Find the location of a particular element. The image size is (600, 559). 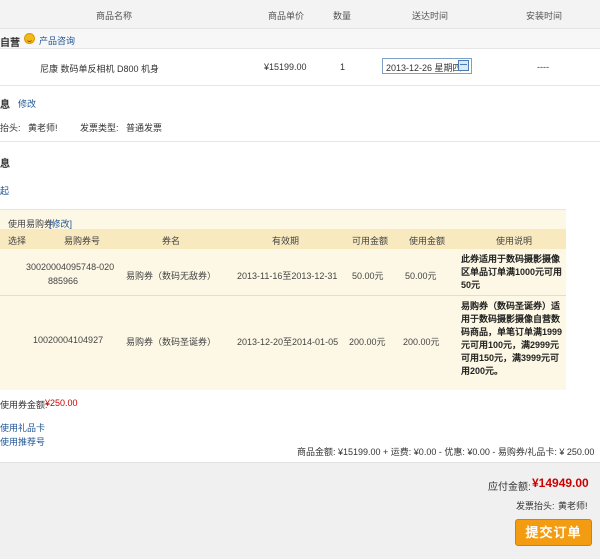

desc-line: 50元 is located at coordinates (471, 285).